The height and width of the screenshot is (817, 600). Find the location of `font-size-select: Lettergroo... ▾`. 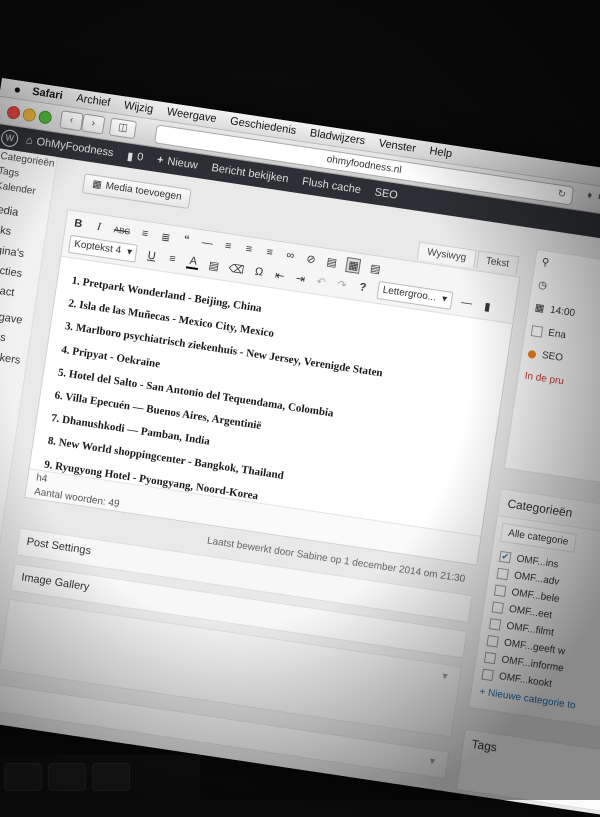

font-size-select: Lettergroo... ▾ is located at coordinates (415, 295).